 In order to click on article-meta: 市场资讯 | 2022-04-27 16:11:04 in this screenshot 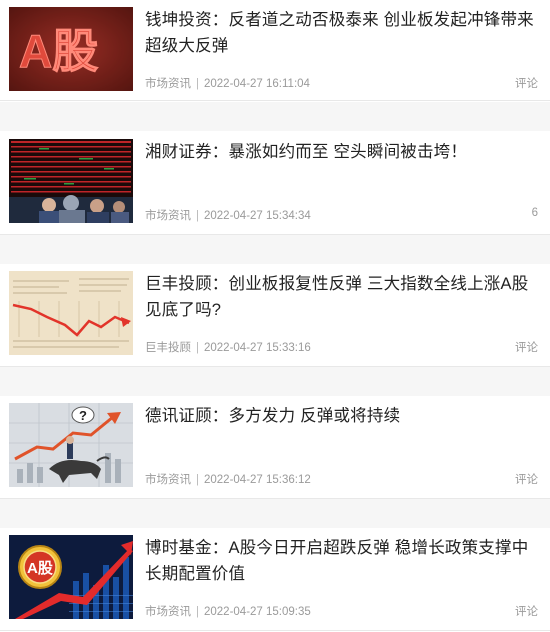, I will do `click(227, 83)`.